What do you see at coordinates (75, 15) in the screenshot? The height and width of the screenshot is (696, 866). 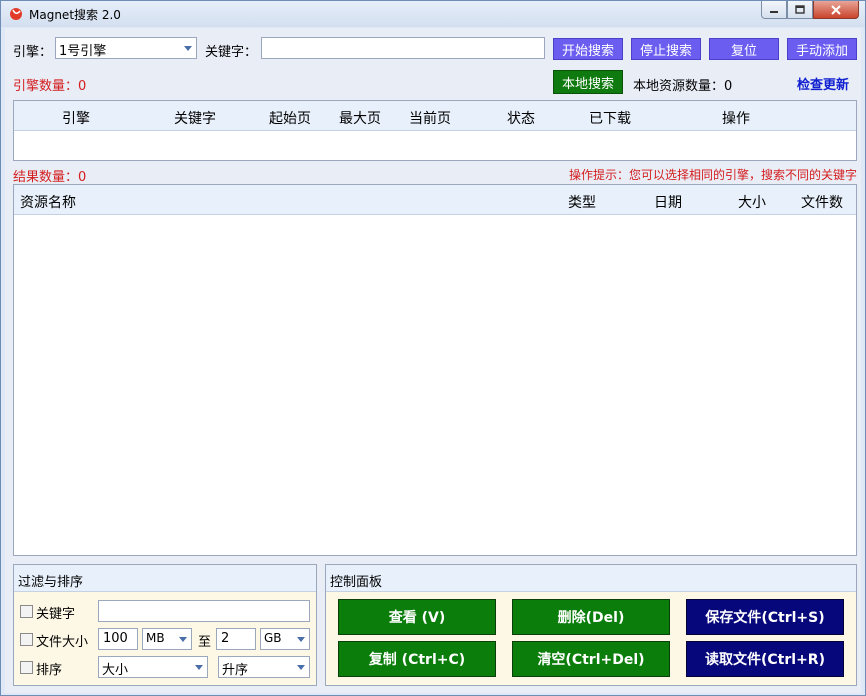 I see `window-title: Magnet搜索 2.0` at bounding box center [75, 15].